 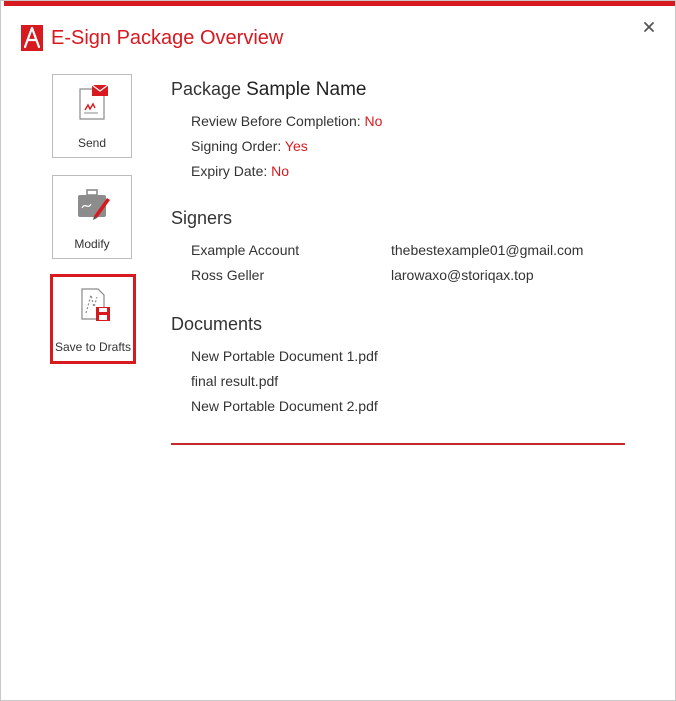 I want to click on signer-name: Ross Geller, so click(x=228, y=275).